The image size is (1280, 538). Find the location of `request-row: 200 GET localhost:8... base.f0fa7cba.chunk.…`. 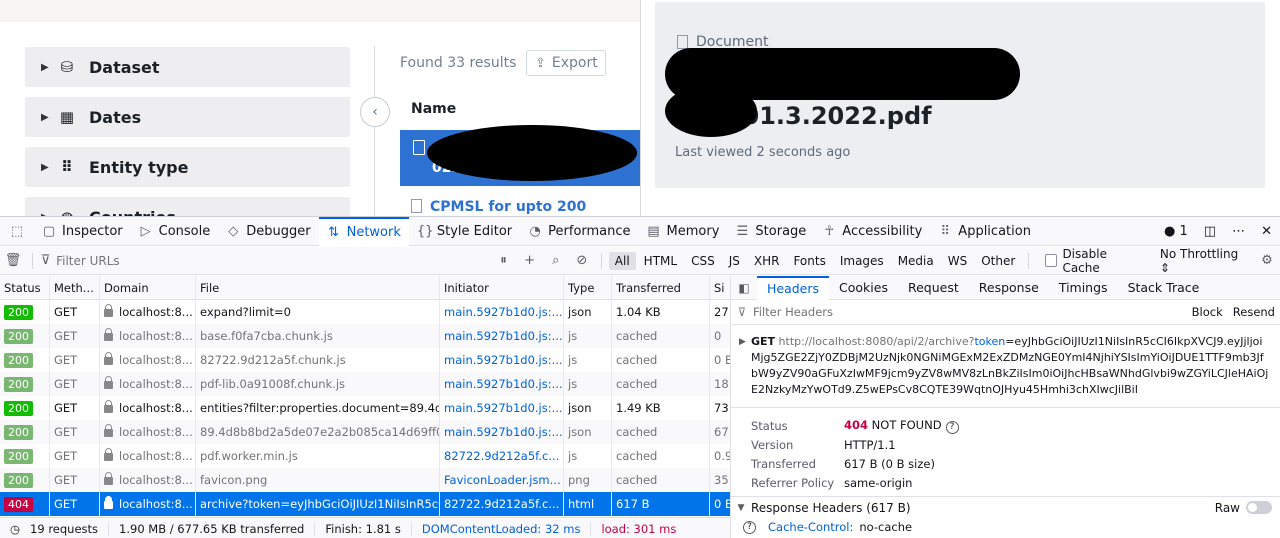

request-row: 200 GET localhost:8... base.f0fa7cba.chunk.… is located at coordinates (365, 336).